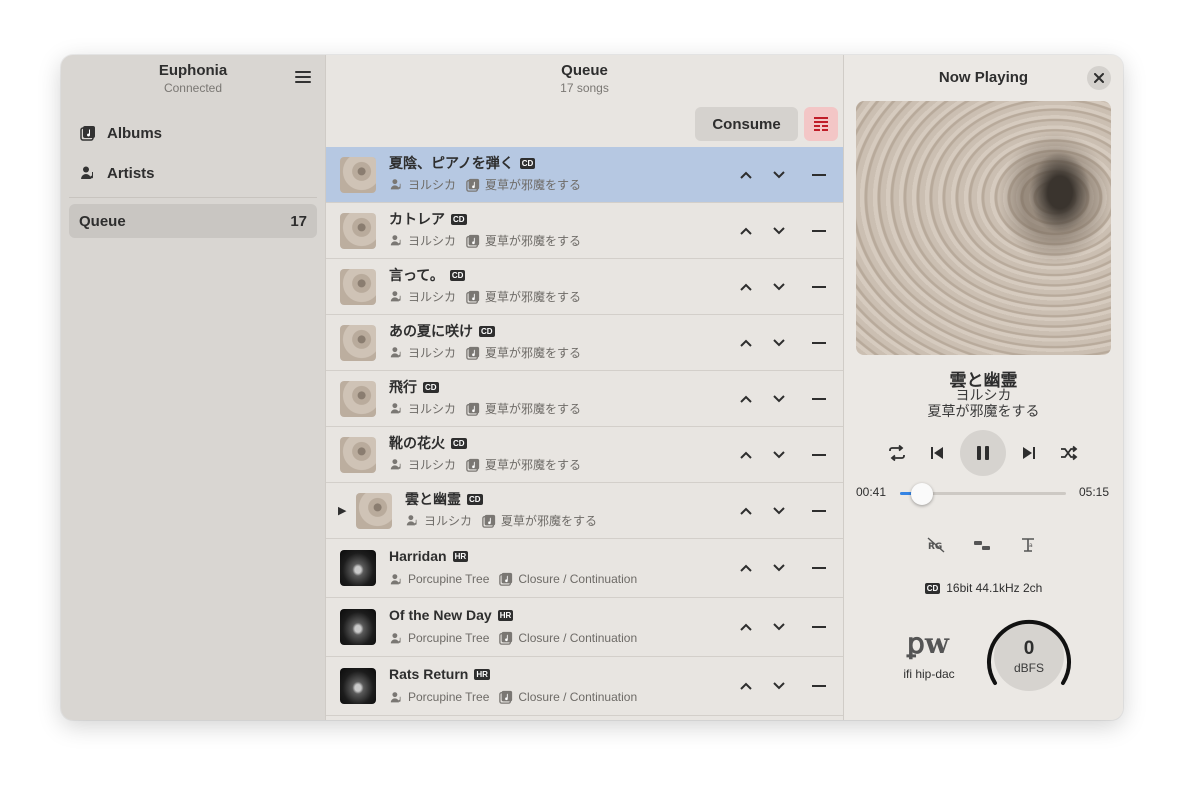 This screenshot has width=1184, height=787. I want to click on previous-track-button, so click(937, 453).